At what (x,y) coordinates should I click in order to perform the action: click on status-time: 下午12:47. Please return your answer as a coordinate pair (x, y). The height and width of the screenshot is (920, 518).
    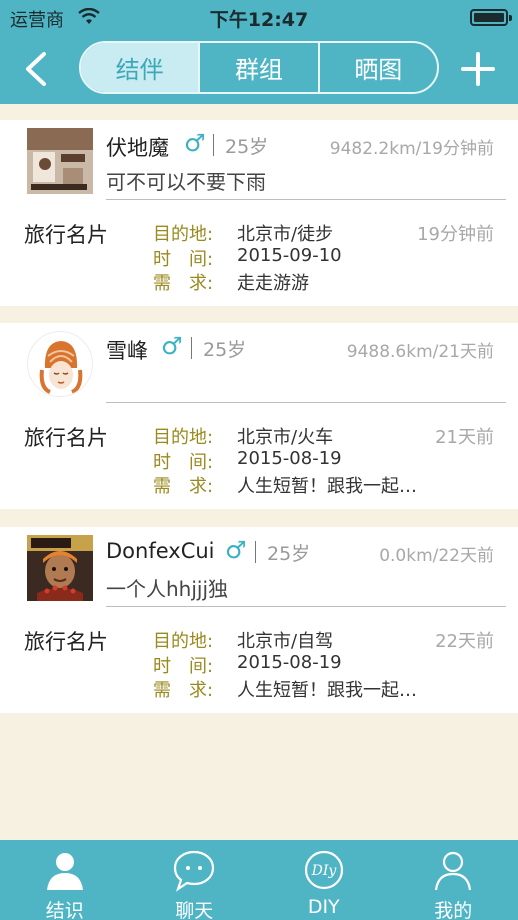
    Looking at the image, I should click on (259, 20).